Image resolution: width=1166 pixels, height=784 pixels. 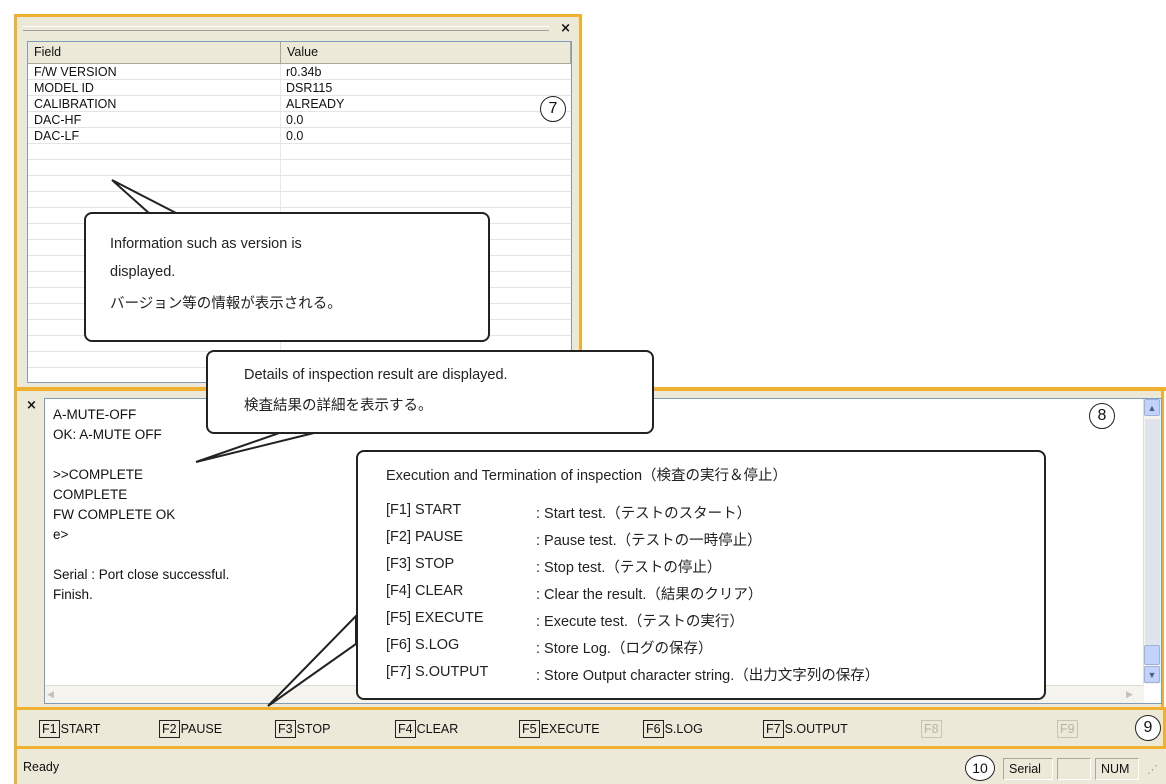 I want to click on execution-desc: : Store Log.（ログの保存）, so click(x=624, y=649).